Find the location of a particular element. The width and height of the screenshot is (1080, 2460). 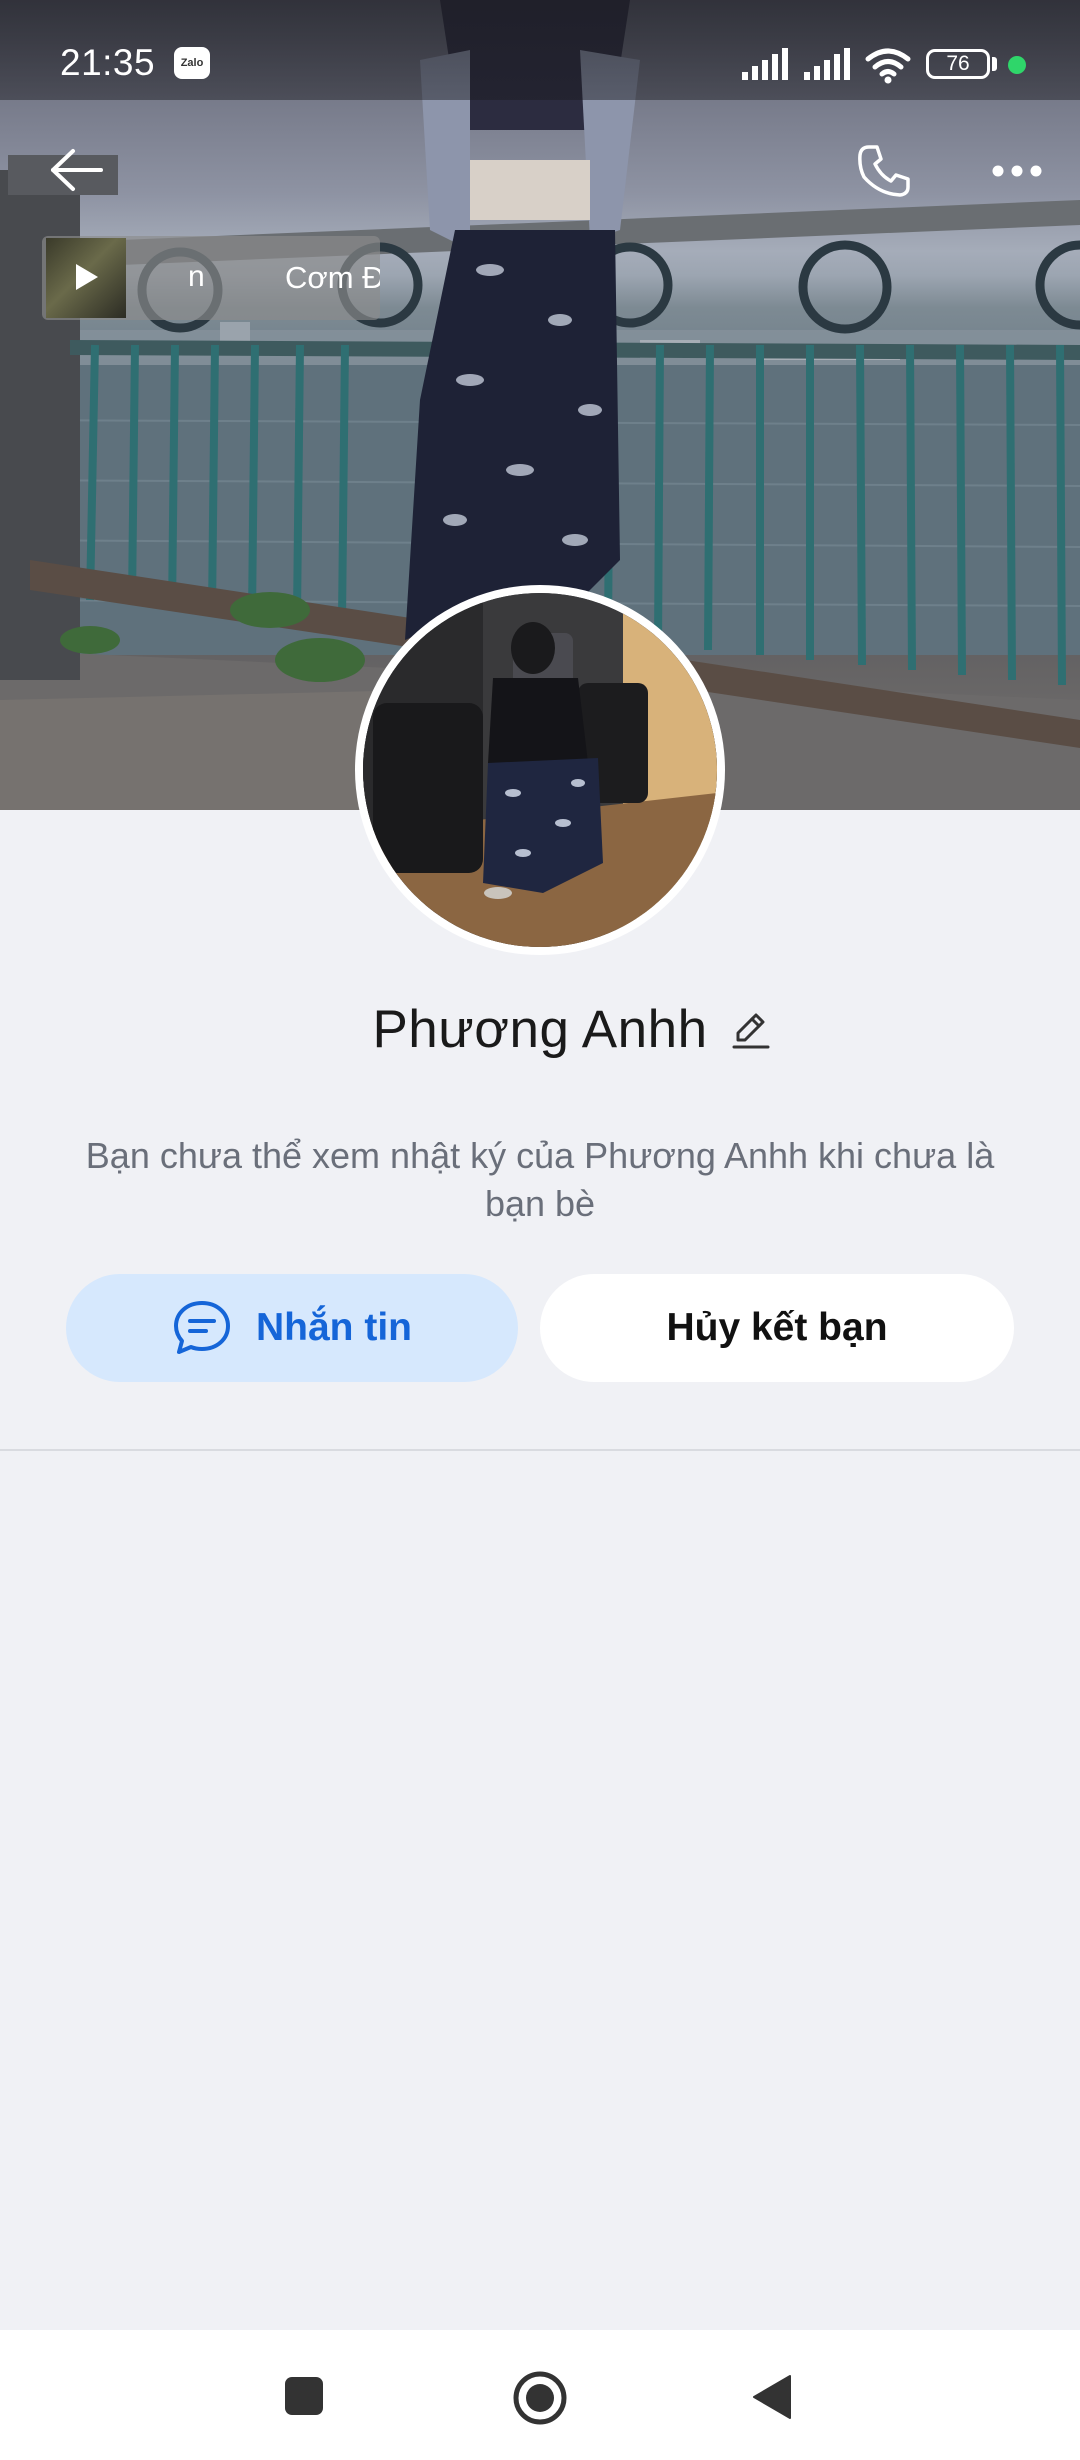

edit-name-pencil-icon is located at coordinates (750, 1030).